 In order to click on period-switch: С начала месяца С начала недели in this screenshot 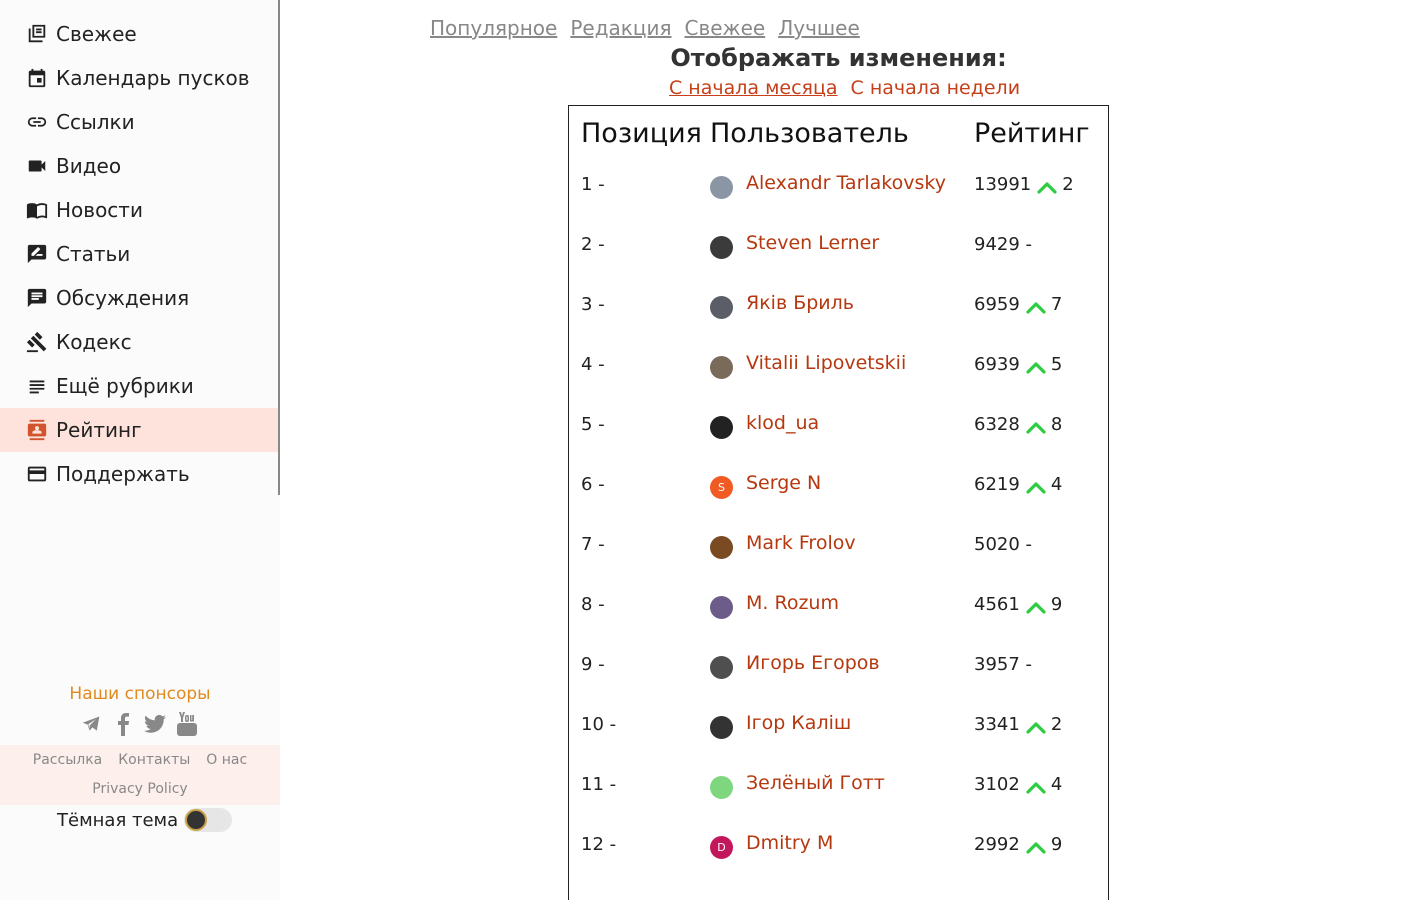, I will do `click(844, 88)`.